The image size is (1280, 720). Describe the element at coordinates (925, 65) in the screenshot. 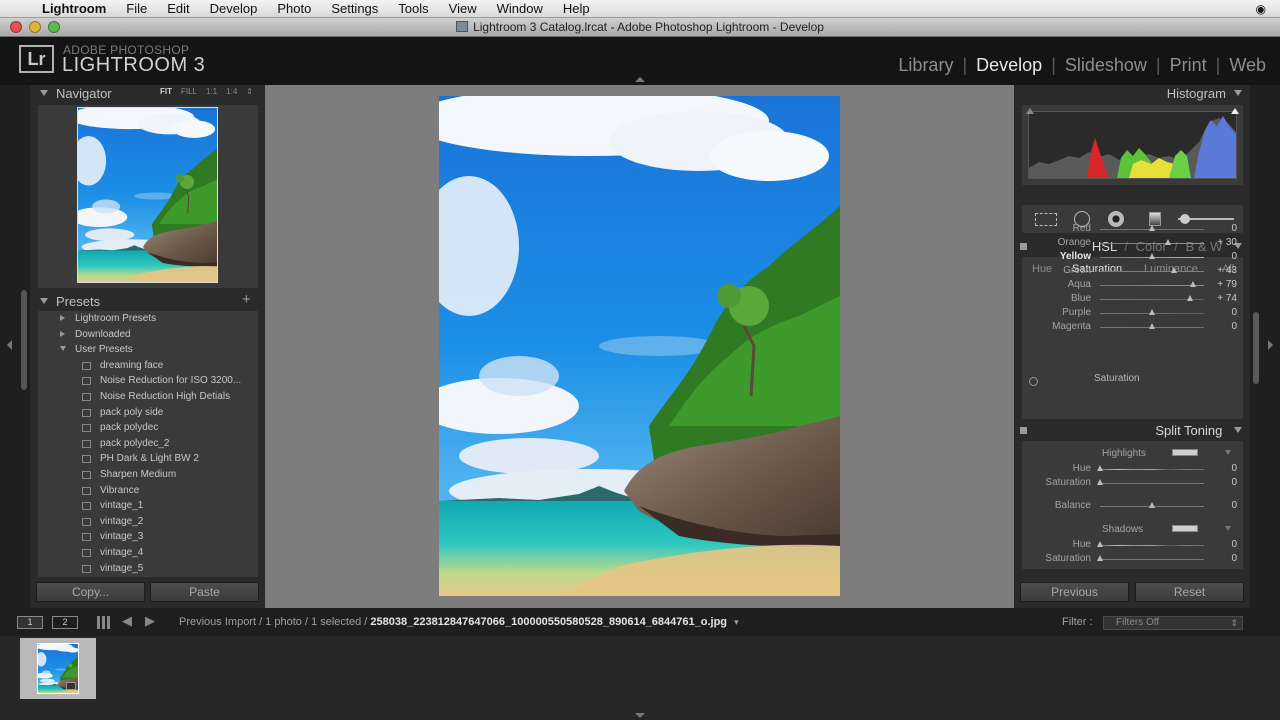

I see `module-library: Library` at that location.